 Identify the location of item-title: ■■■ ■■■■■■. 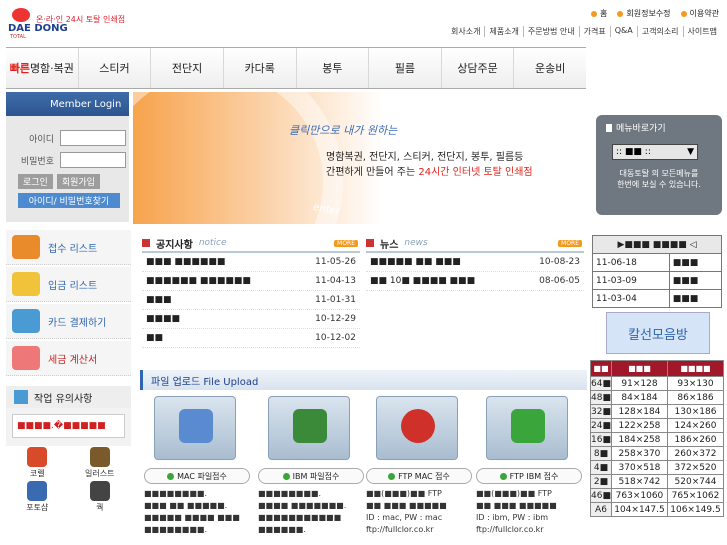
(186, 262).